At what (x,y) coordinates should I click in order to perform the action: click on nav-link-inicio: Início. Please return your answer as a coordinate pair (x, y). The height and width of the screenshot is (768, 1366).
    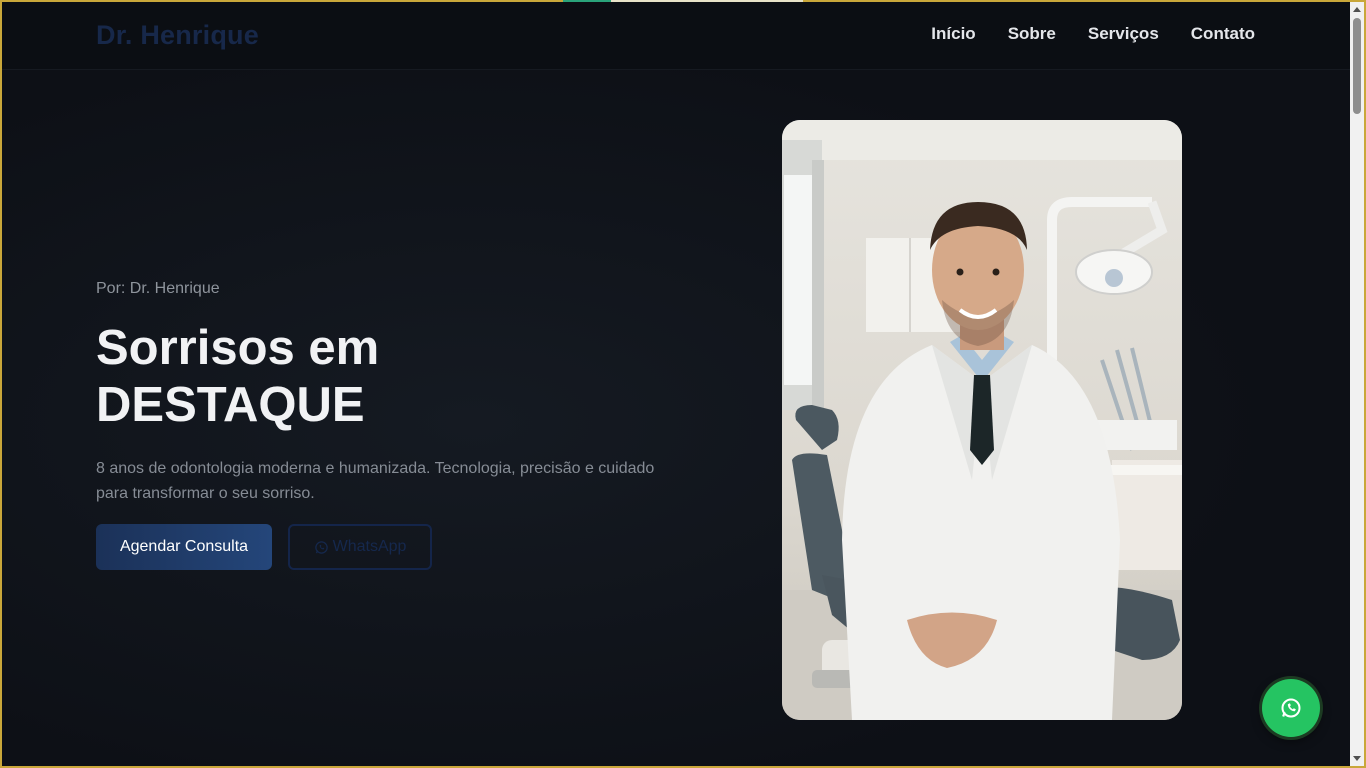
    Looking at the image, I should click on (953, 34).